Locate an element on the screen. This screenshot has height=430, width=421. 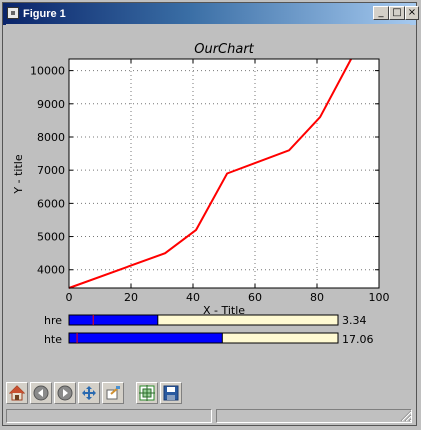
x-tick-label: 40 is located at coordinates (193, 297).